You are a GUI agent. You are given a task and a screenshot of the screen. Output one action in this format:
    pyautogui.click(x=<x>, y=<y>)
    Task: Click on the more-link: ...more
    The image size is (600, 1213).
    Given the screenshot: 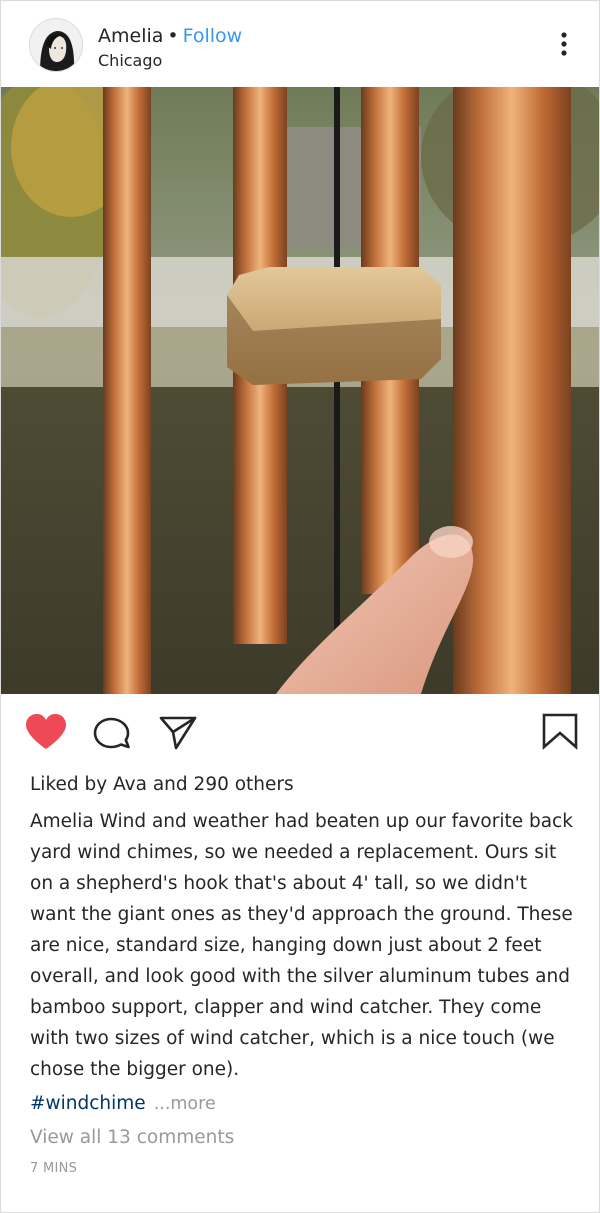 What is the action you would take?
    pyautogui.click(x=185, y=1104)
    